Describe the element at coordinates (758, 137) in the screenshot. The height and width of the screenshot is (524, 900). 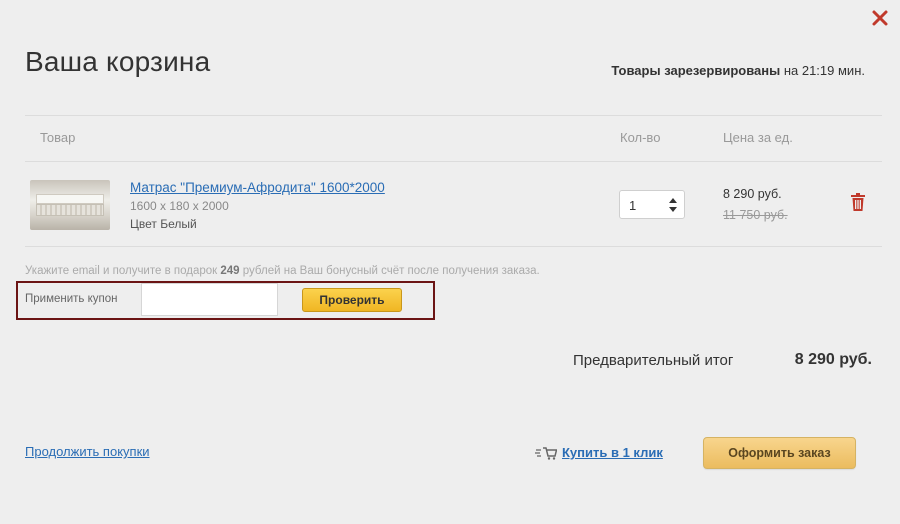
I see `column-header-price: Цена за ед.` at that location.